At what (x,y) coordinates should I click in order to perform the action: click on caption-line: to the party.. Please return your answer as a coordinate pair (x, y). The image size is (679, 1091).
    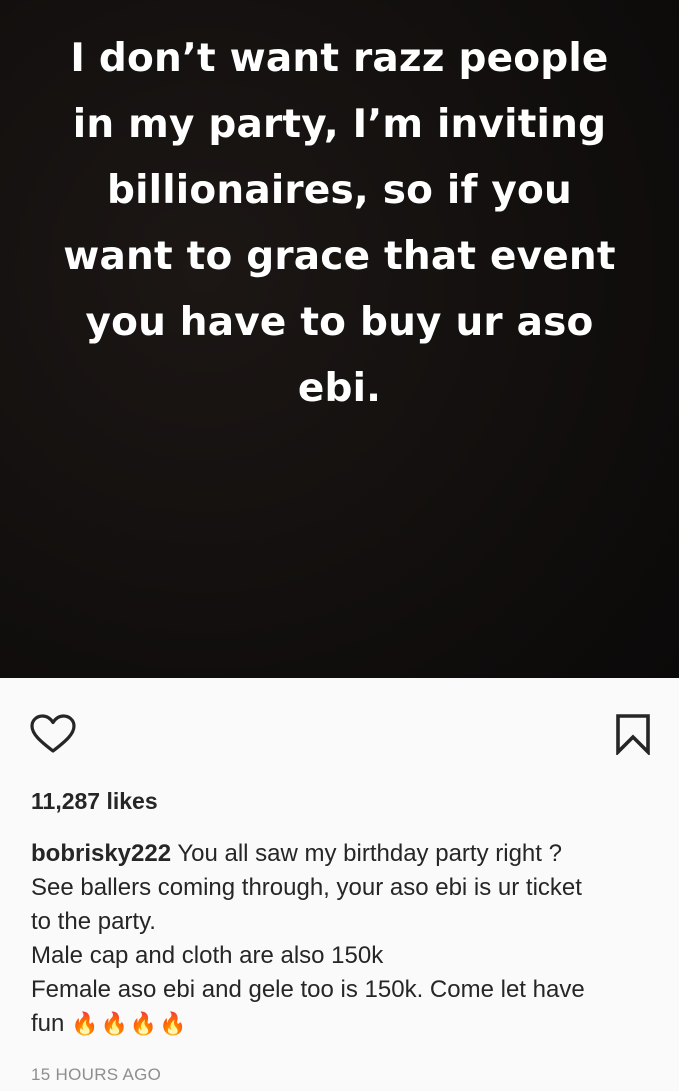
    Looking at the image, I should click on (93, 921).